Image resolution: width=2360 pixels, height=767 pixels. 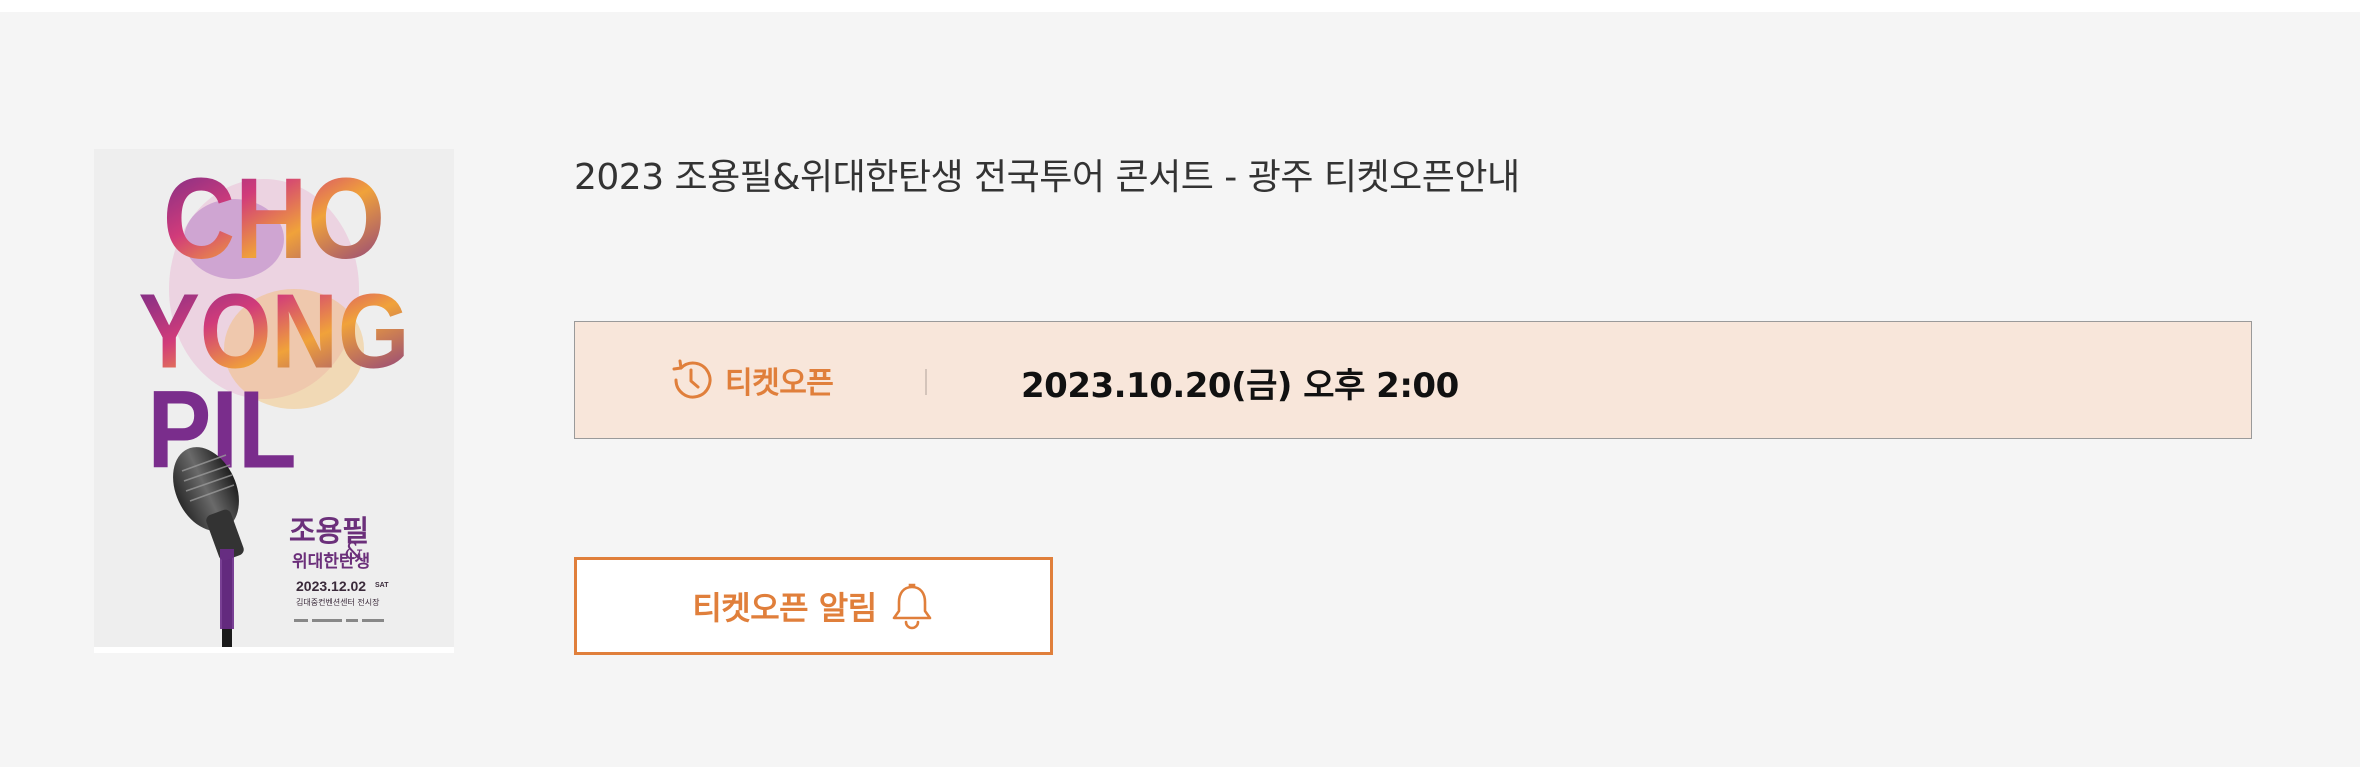 What do you see at coordinates (338, 602) in the screenshot?
I see `poster-venue: 김대중컨벤션센터 전시장` at bounding box center [338, 602].